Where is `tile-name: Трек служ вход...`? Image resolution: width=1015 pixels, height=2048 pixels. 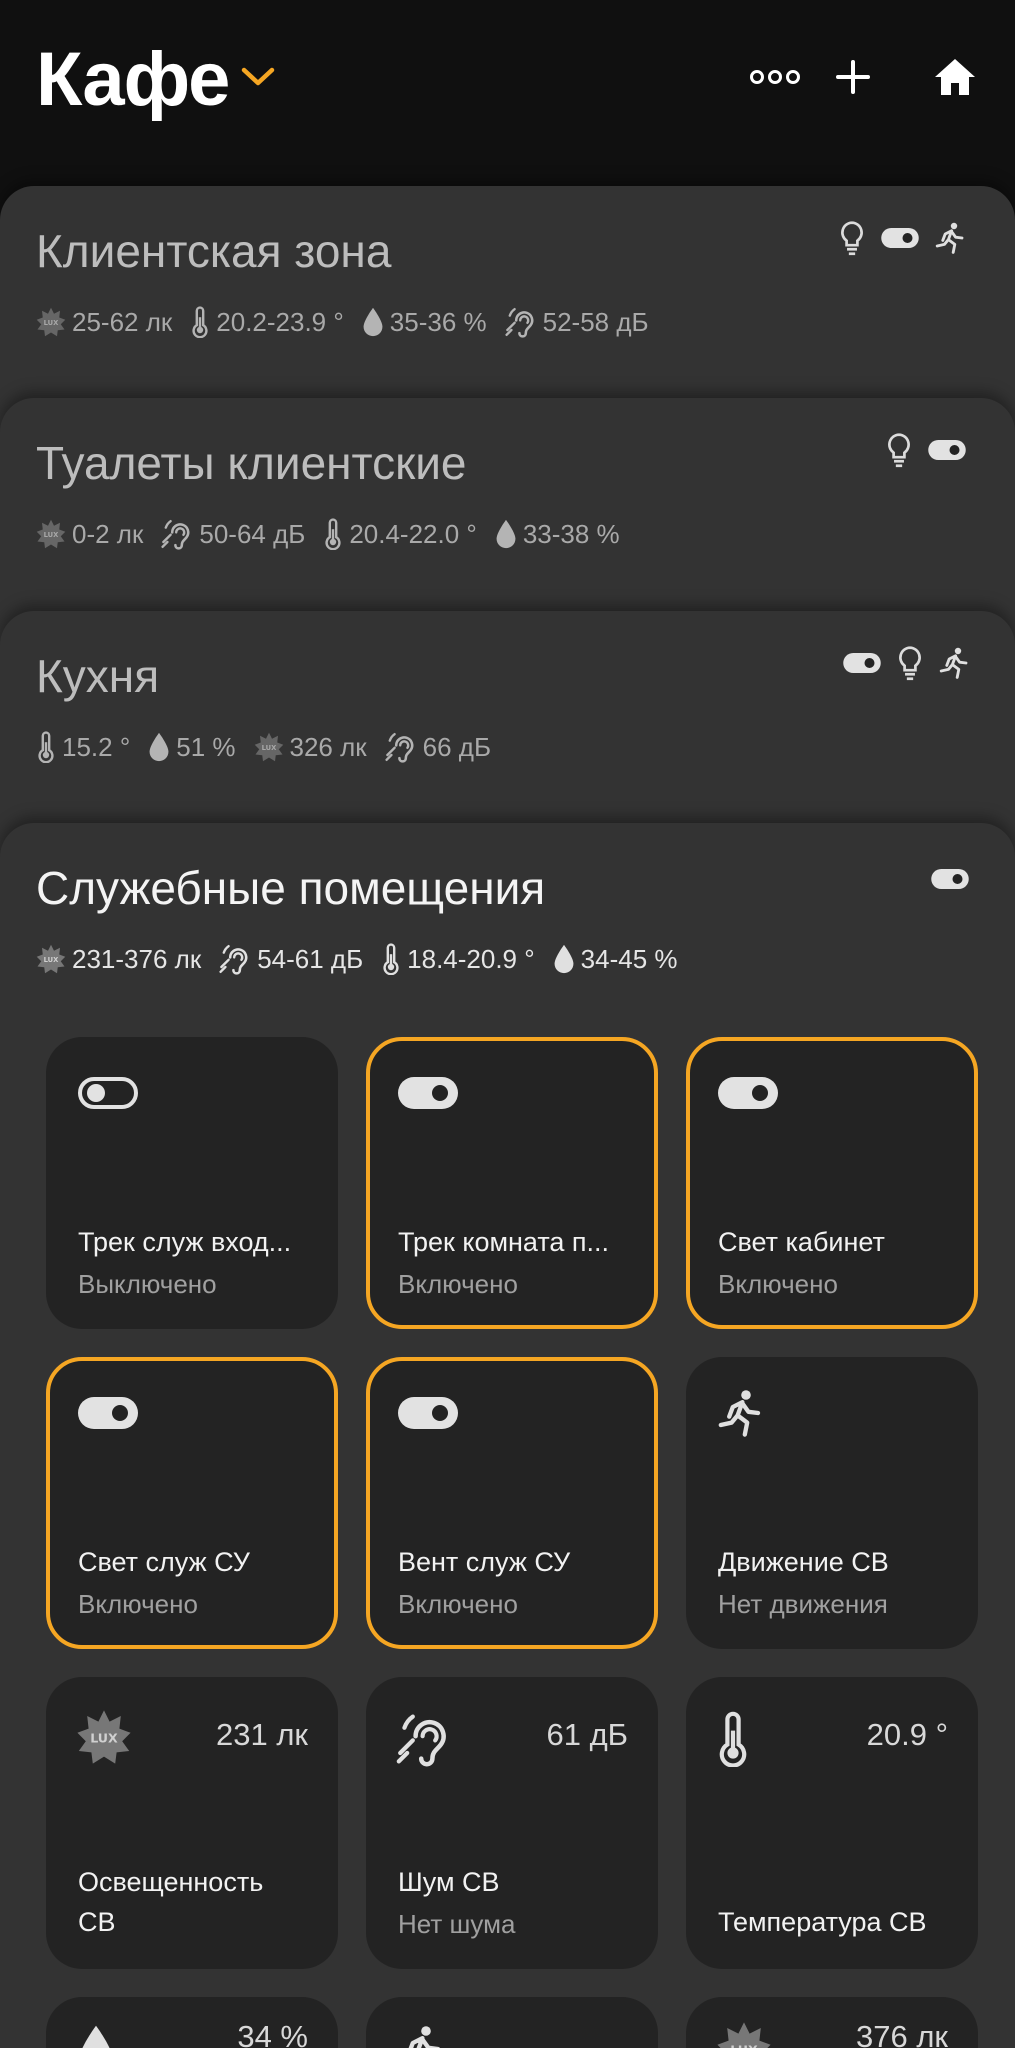 tile-name: Трек служ вход... is located at coordinates (185, 1242).